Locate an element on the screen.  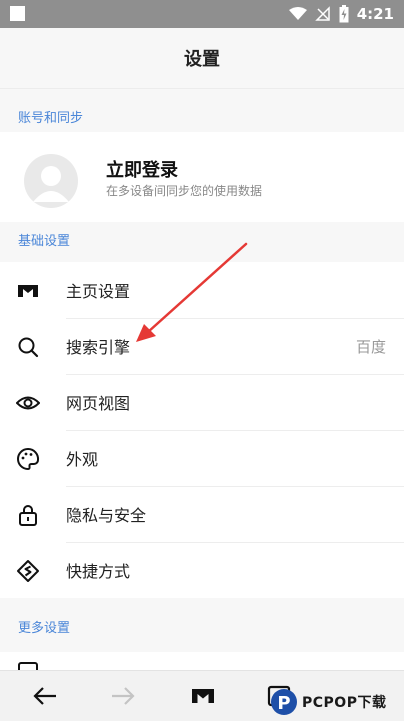
palette-icon is located at coordinates (28, 459).